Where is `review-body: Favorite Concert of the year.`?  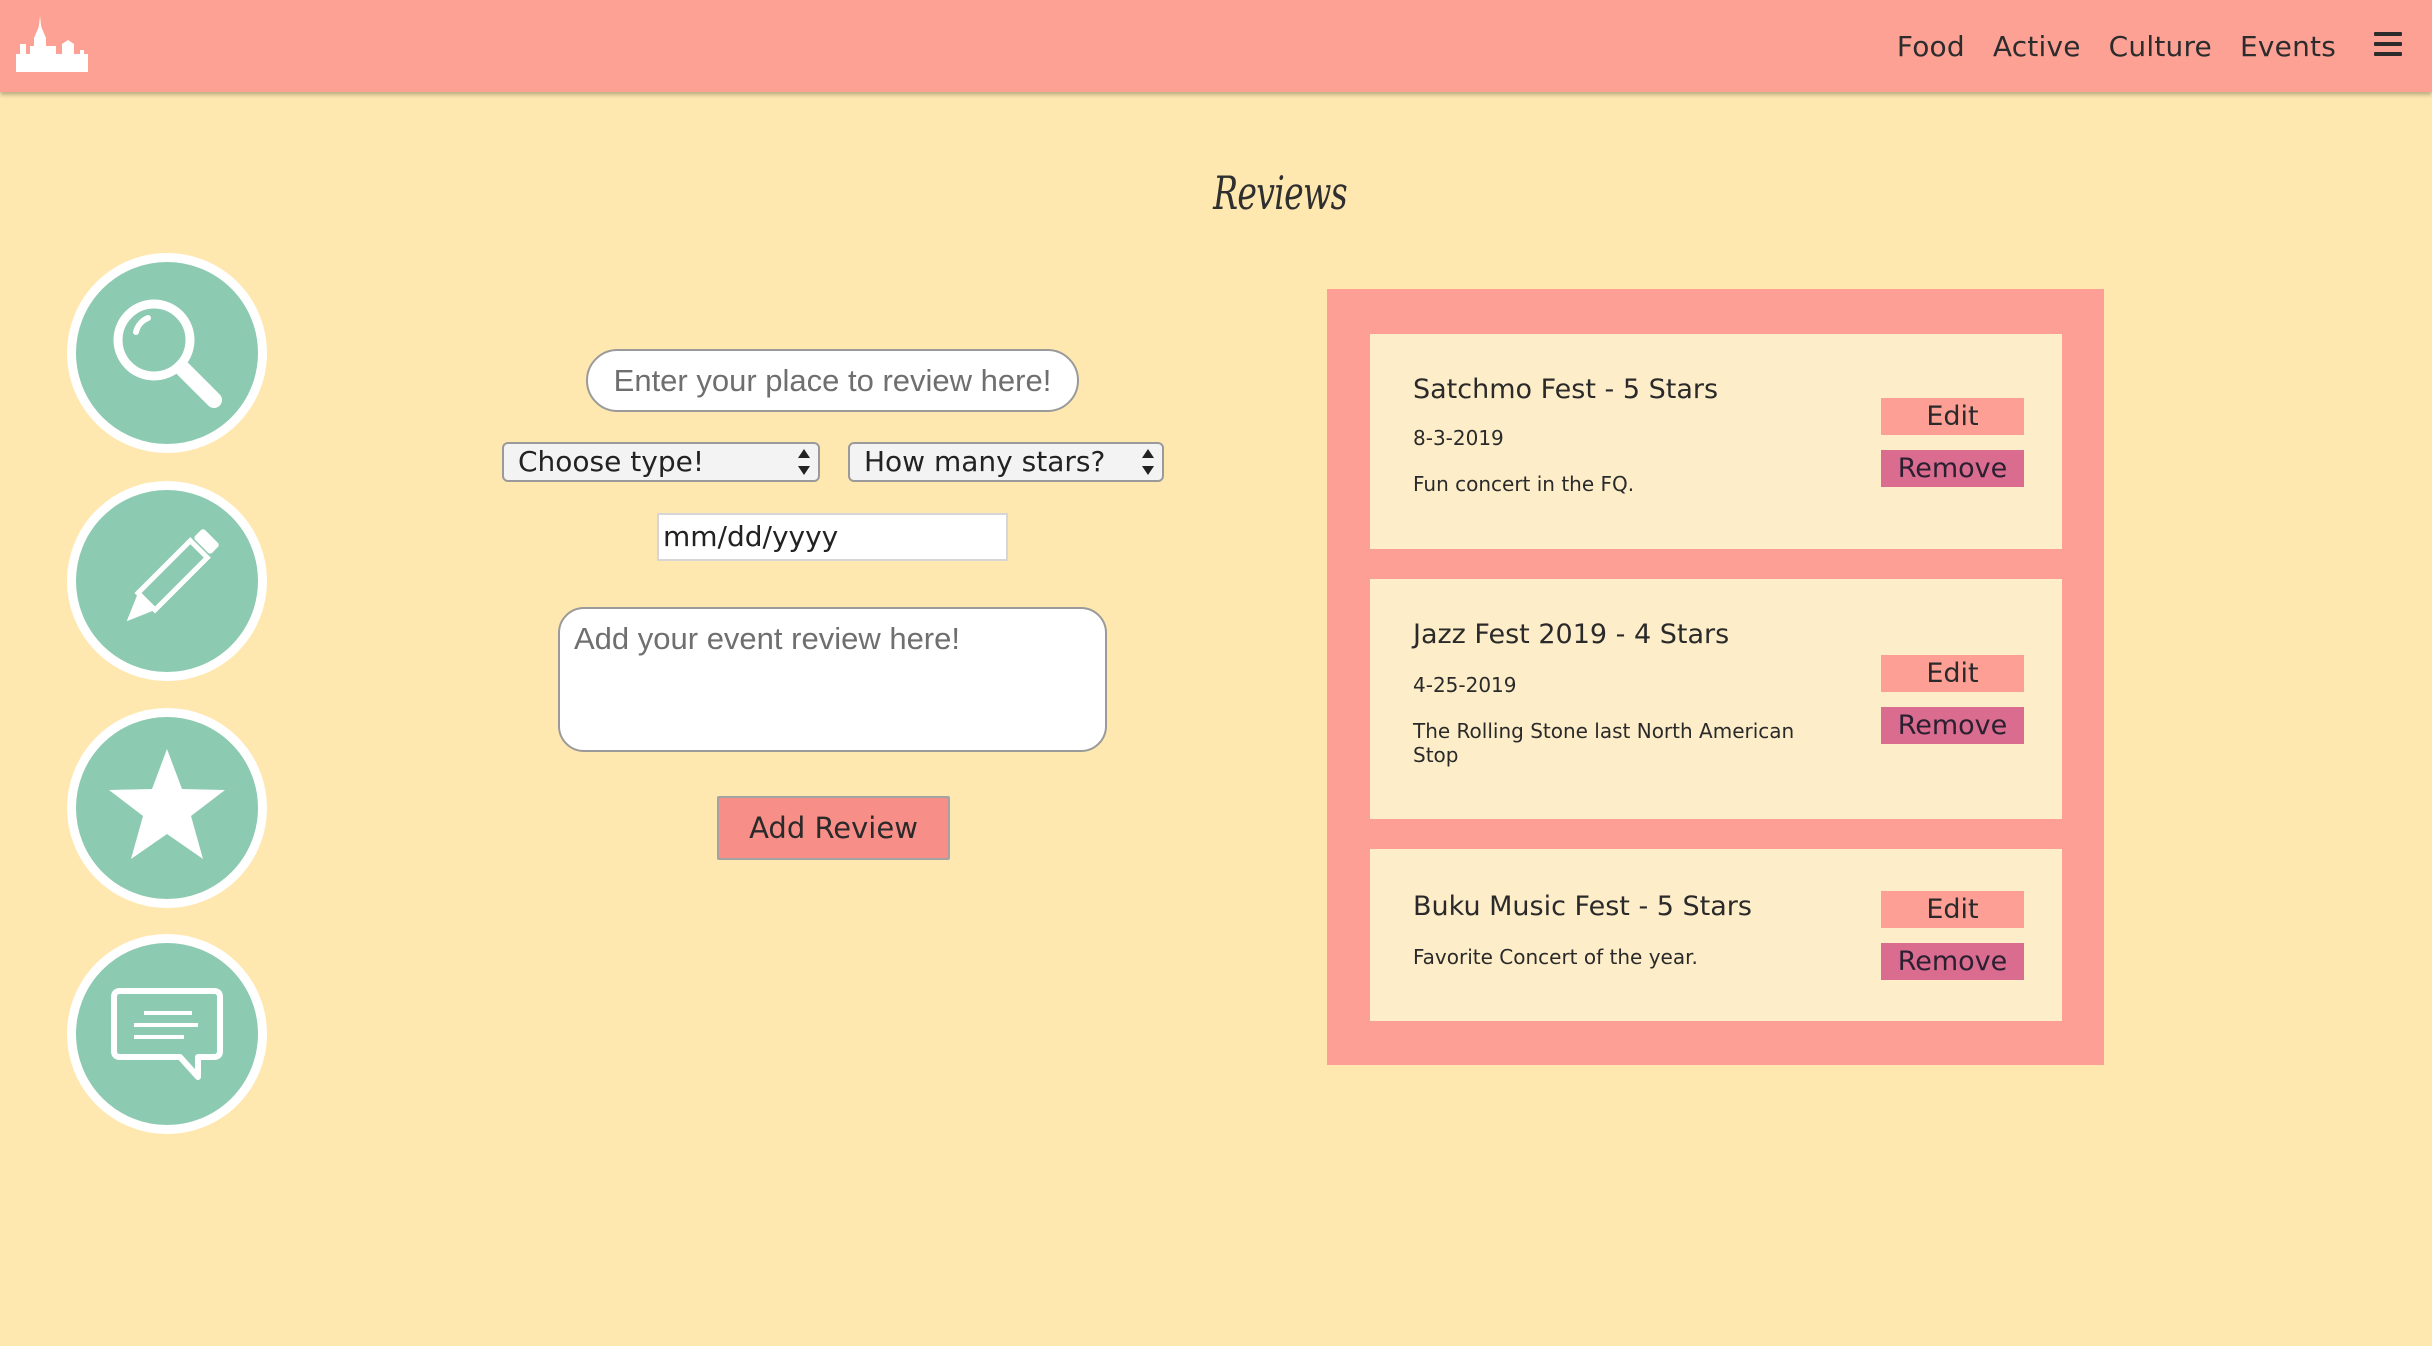
review-body: Favorite Concert of the year. is located at coordinates (1555, 957).